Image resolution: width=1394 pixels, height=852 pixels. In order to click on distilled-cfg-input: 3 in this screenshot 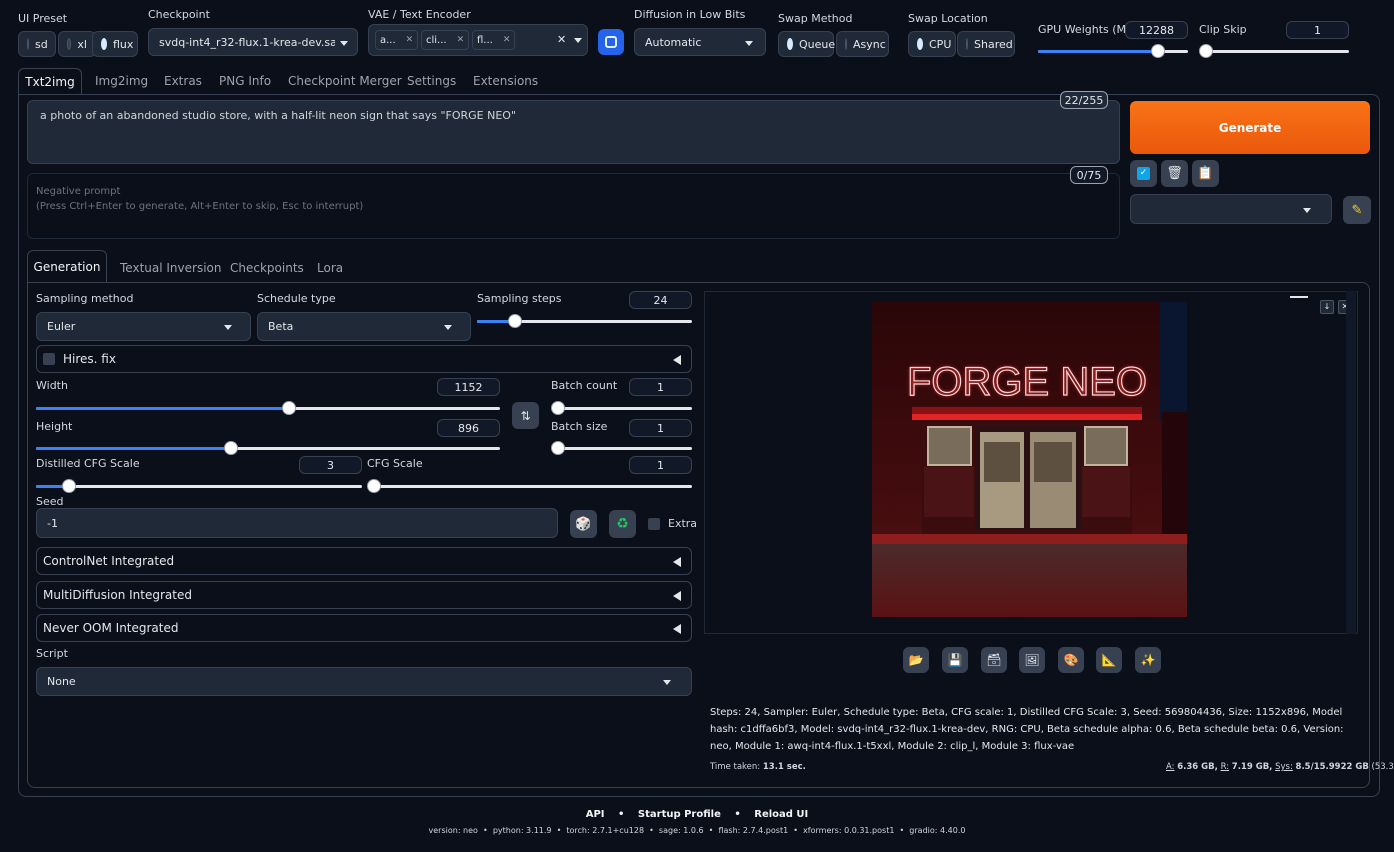, I will do `click(330, 465)`.